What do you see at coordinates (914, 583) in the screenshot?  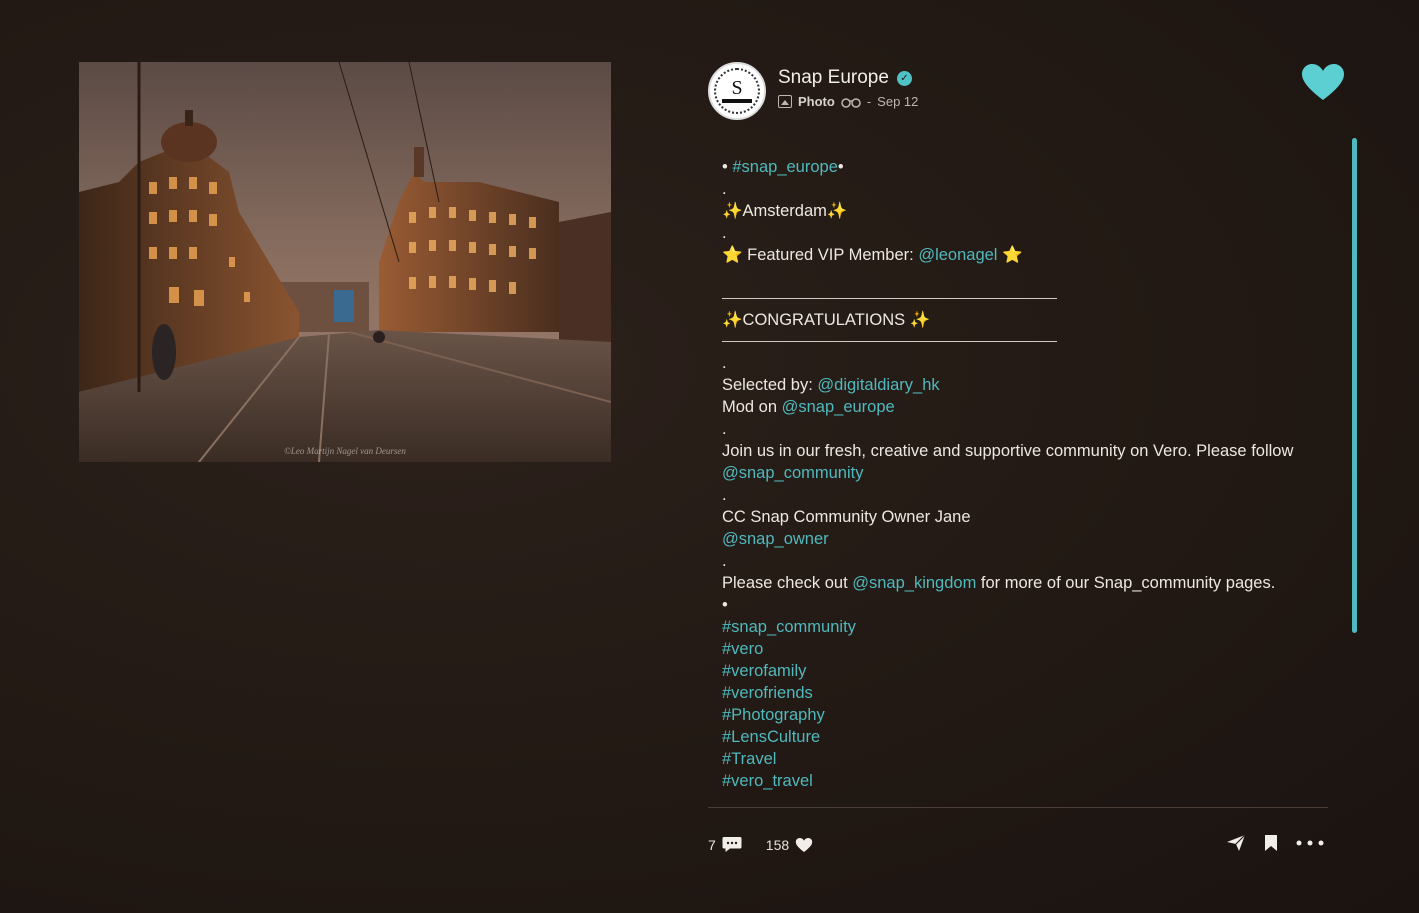 I see `mention-link: @snap_kingdom` at bounding box center [914, 583].